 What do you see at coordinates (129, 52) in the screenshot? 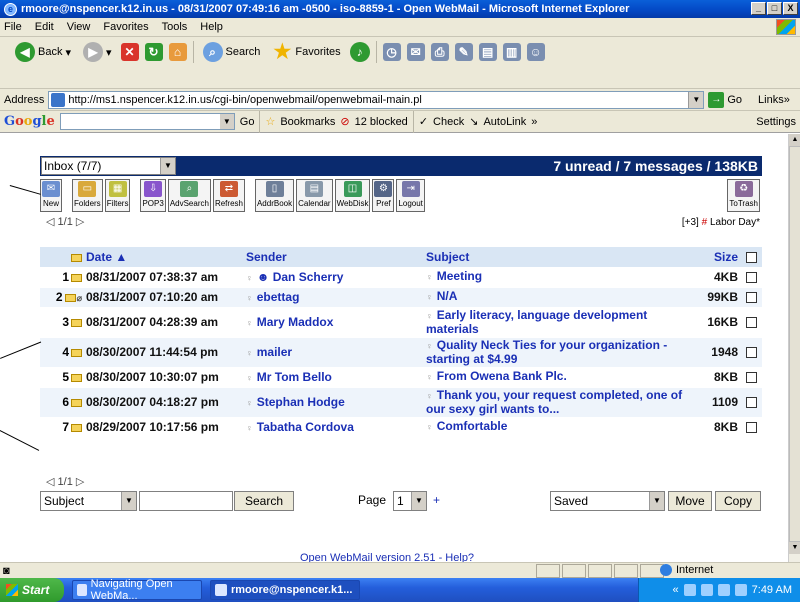
I see `stop-icon: ✕` at bounding box center [129, 52].